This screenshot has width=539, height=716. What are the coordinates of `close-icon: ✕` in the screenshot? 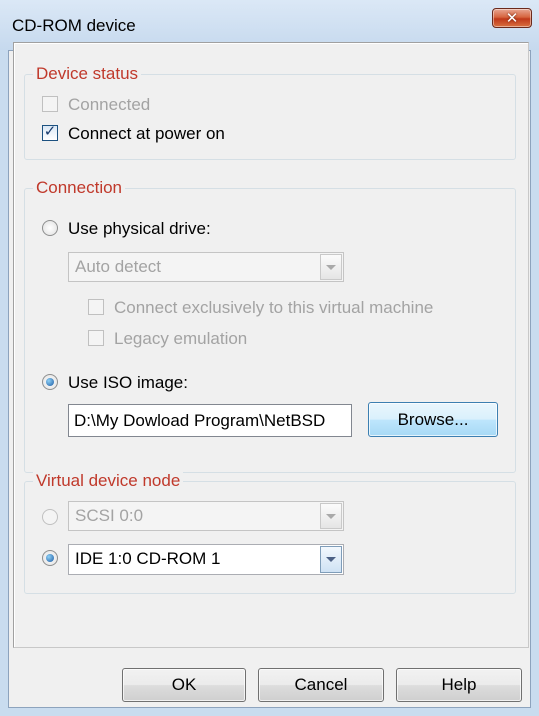 It's located at (512, 18).